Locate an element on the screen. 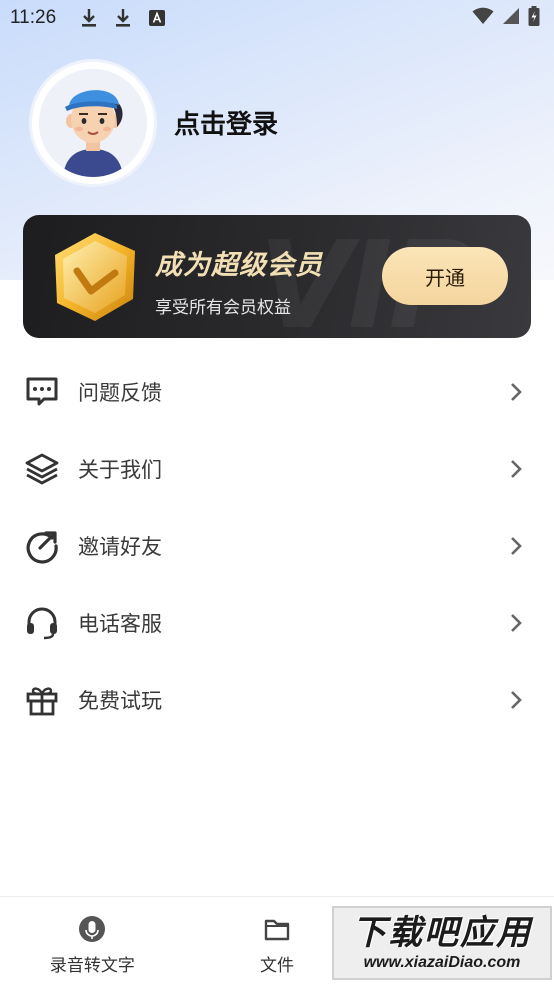  nav-item-record-to-text: 录音转文字 is located at coordinates (92, 940).